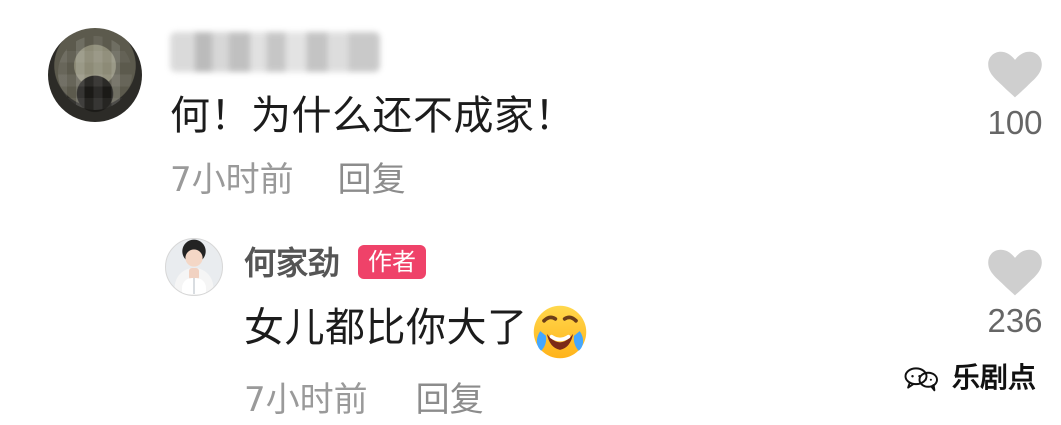 The width and height of the screenshot is (1061, 425). What do you see at coordinates (392, 262) in the screenshot?
I see `author-badge: 作者` at bounding box center [392, 262].